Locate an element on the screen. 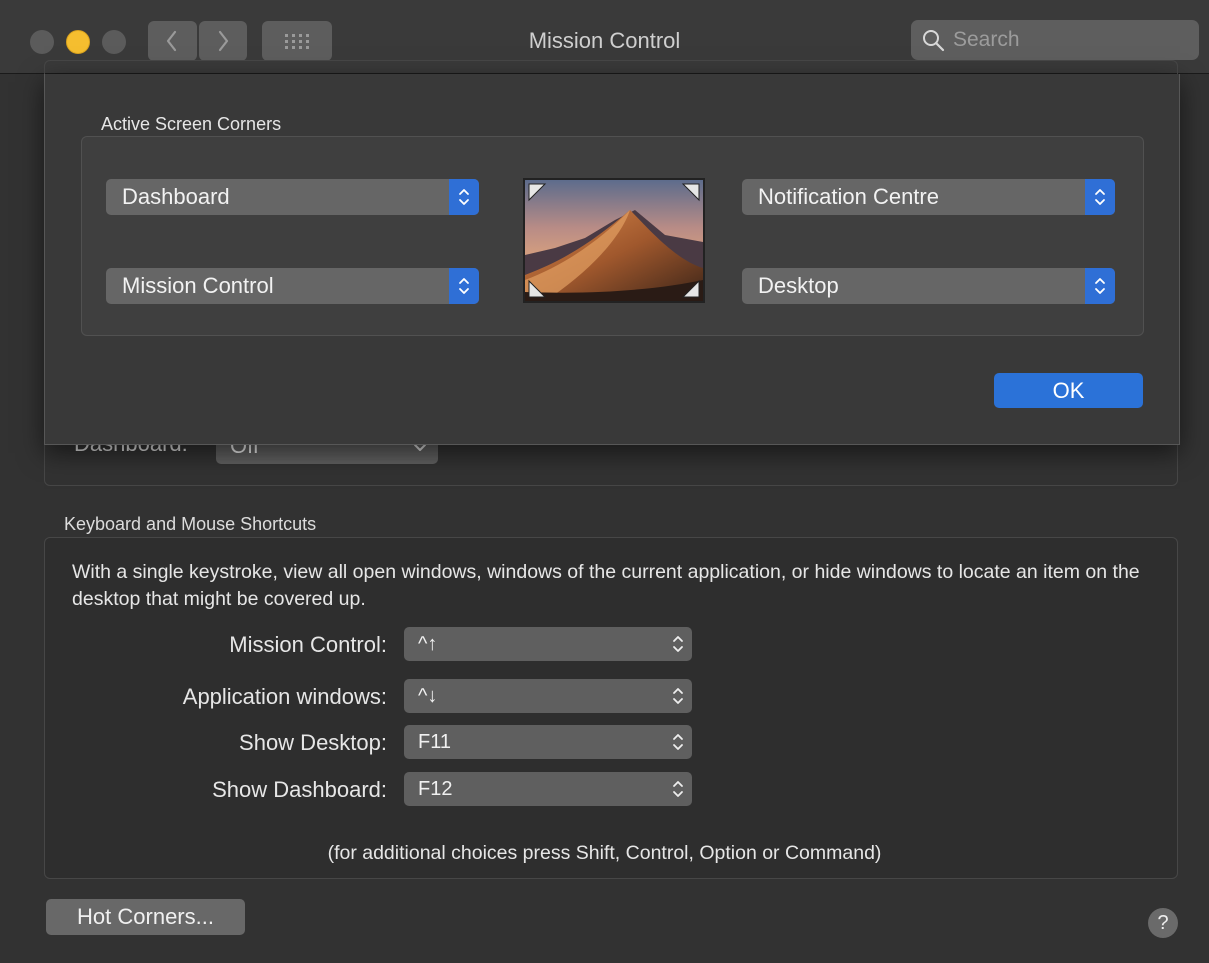 This screenshot has width=1209, height=963. show-desktop-shortcut-label: Show Desktop: is located at coordinates (313, 742).